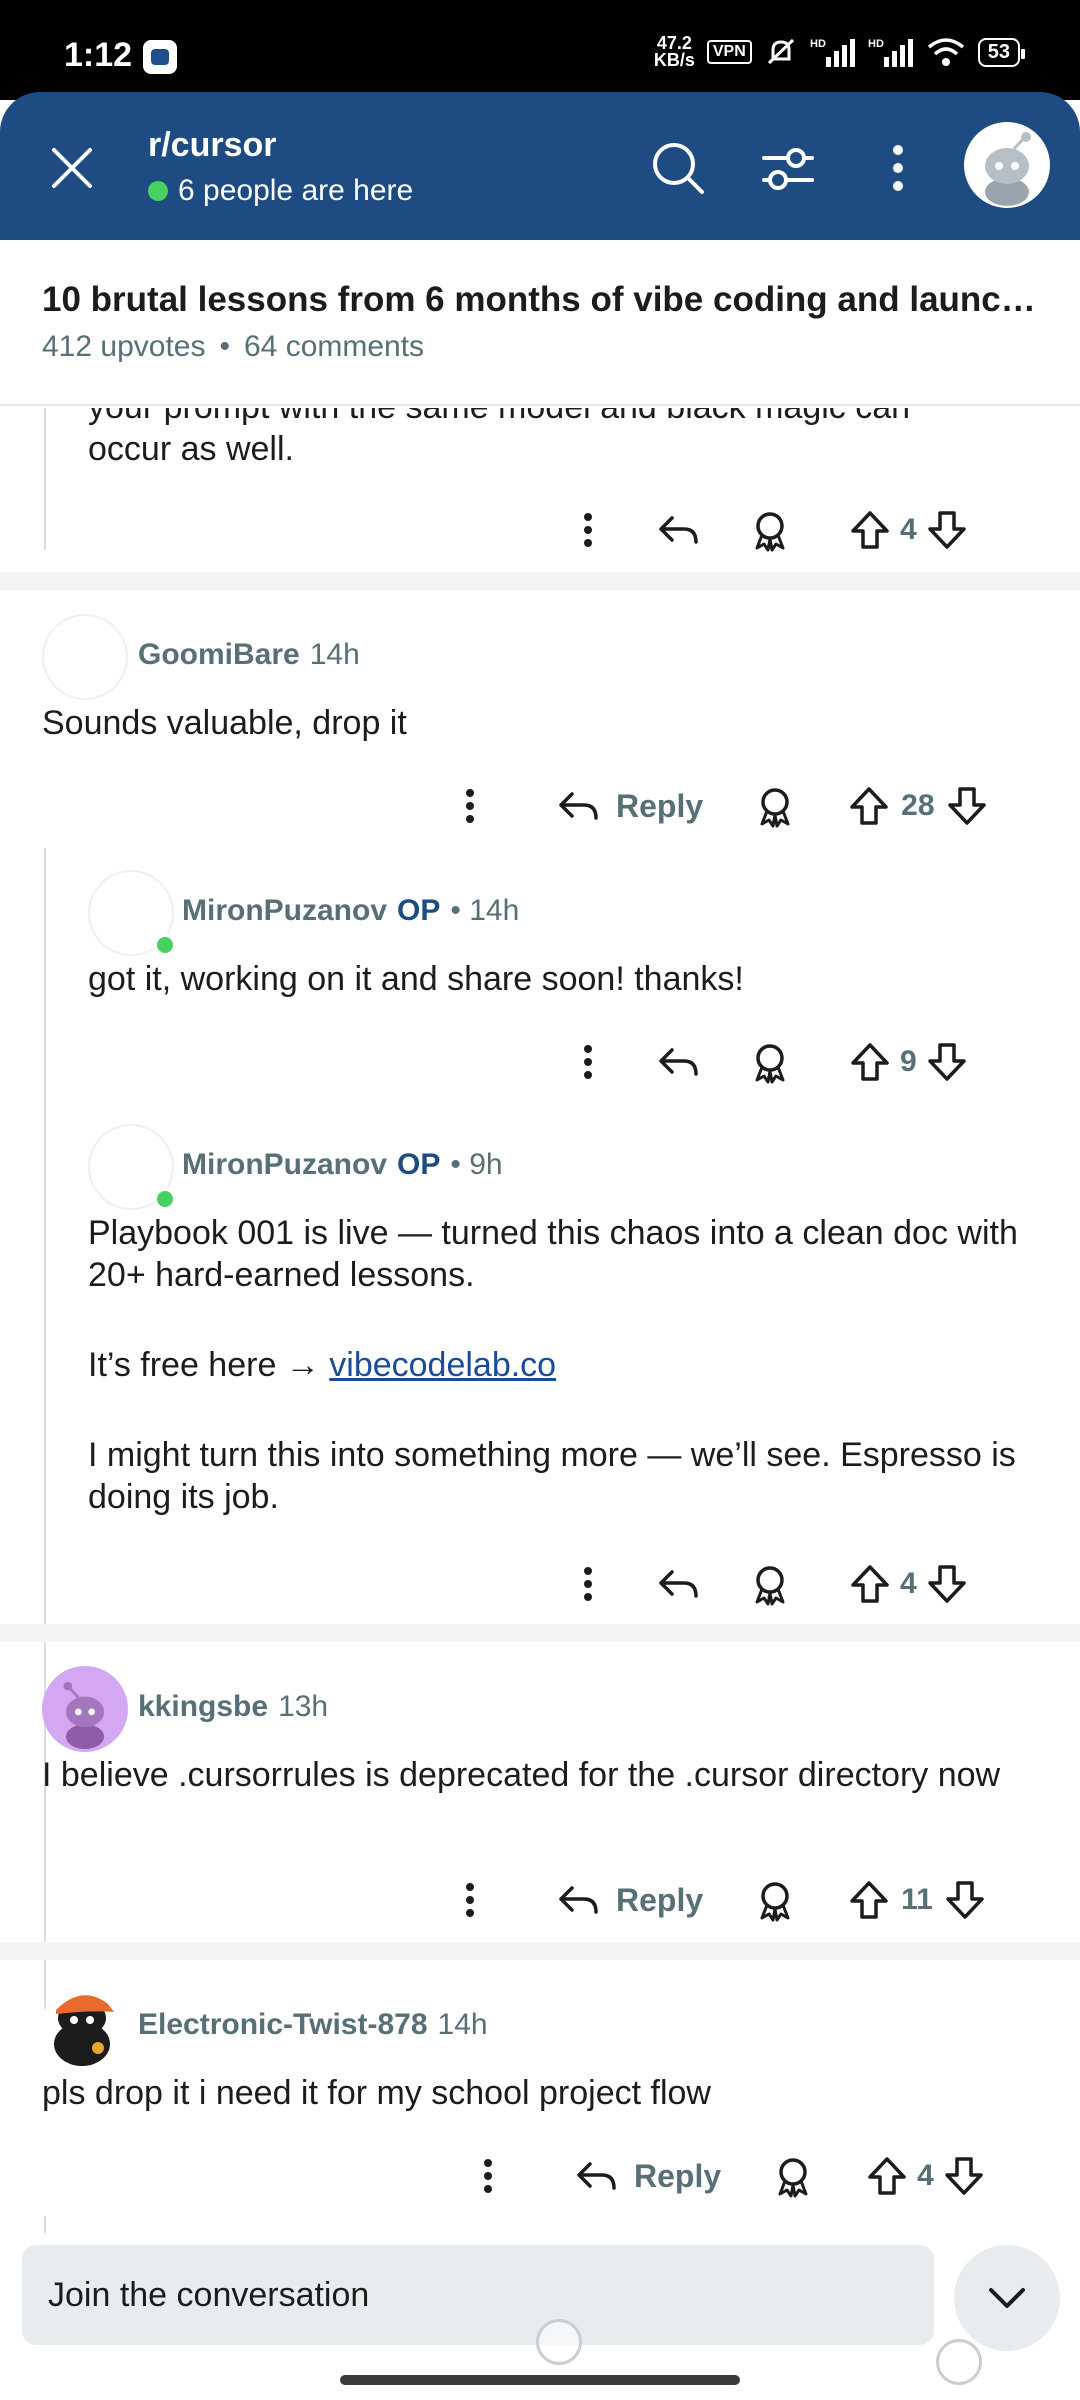  What do you see at coordinates (540, 1633) in the screenshot?
I see `comment-separator` at bounding box center [540, 1633].